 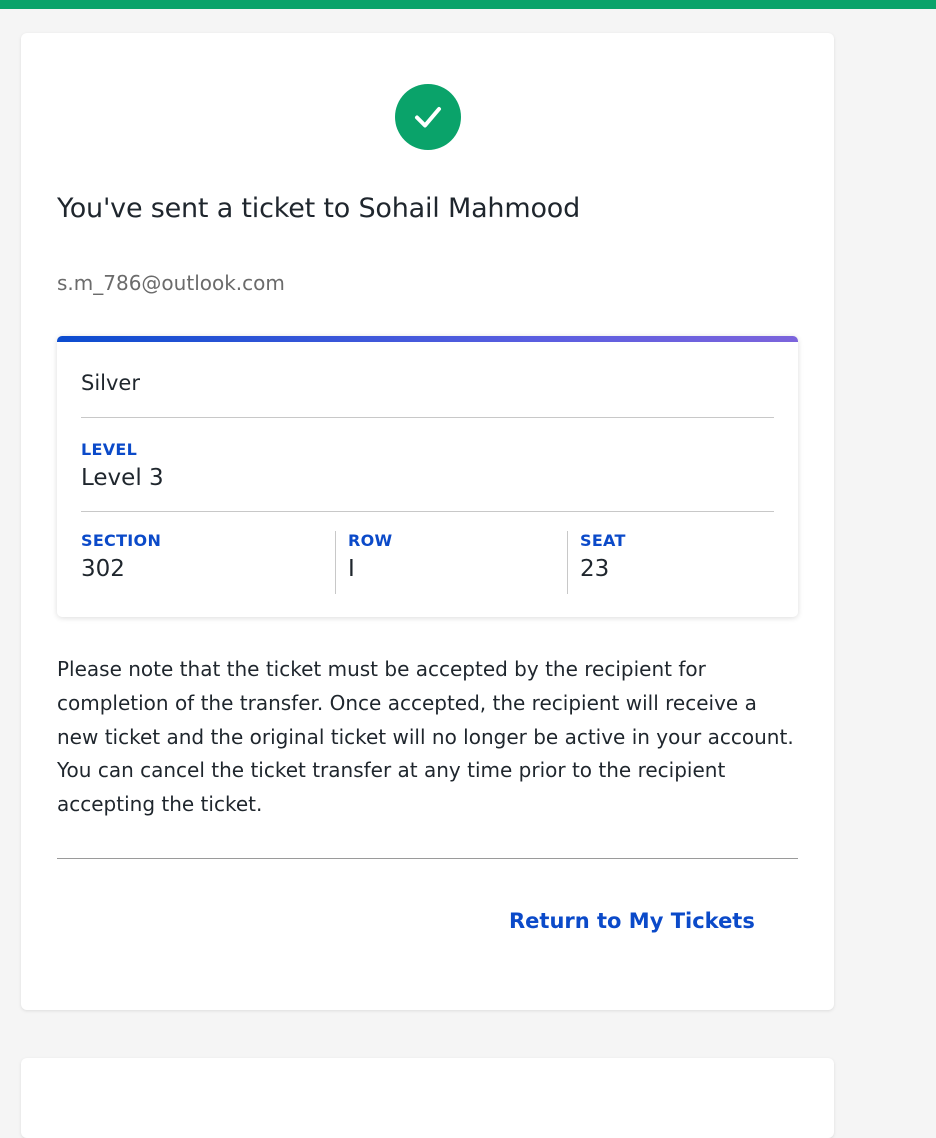 I want to click on recipient-email: s.m_786@outlook.com, so click(x=171, y=283).